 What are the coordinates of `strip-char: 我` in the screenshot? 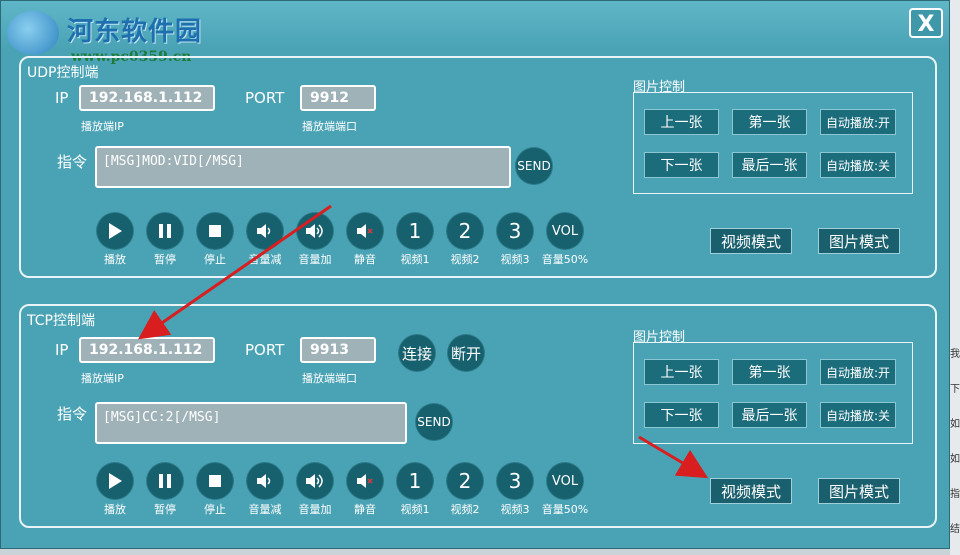 It's located at (955, 354).